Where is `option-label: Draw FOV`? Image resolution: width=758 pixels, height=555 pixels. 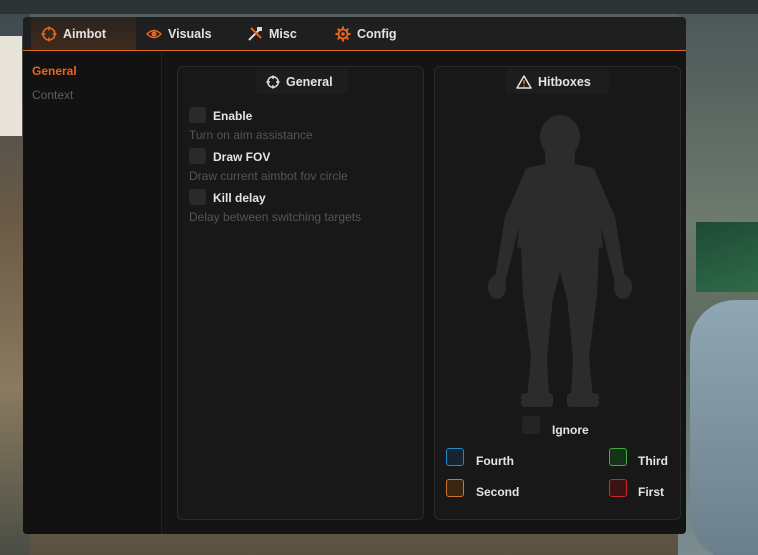
option-label: Draw FOV is located at coordinates (242, 157).